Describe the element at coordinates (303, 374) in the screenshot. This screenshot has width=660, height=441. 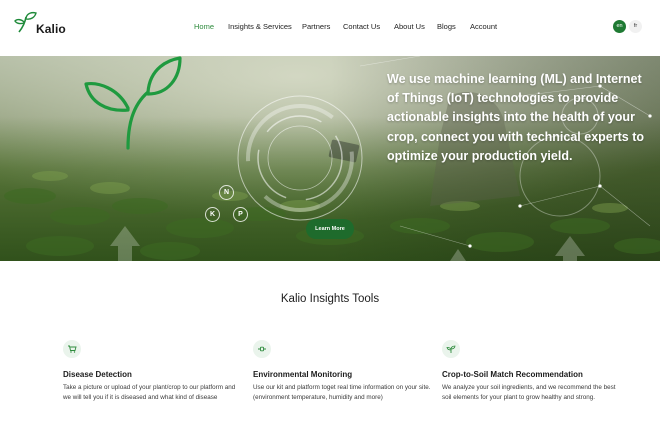
I see `tool-title: Environmental Monitoring` at that location.